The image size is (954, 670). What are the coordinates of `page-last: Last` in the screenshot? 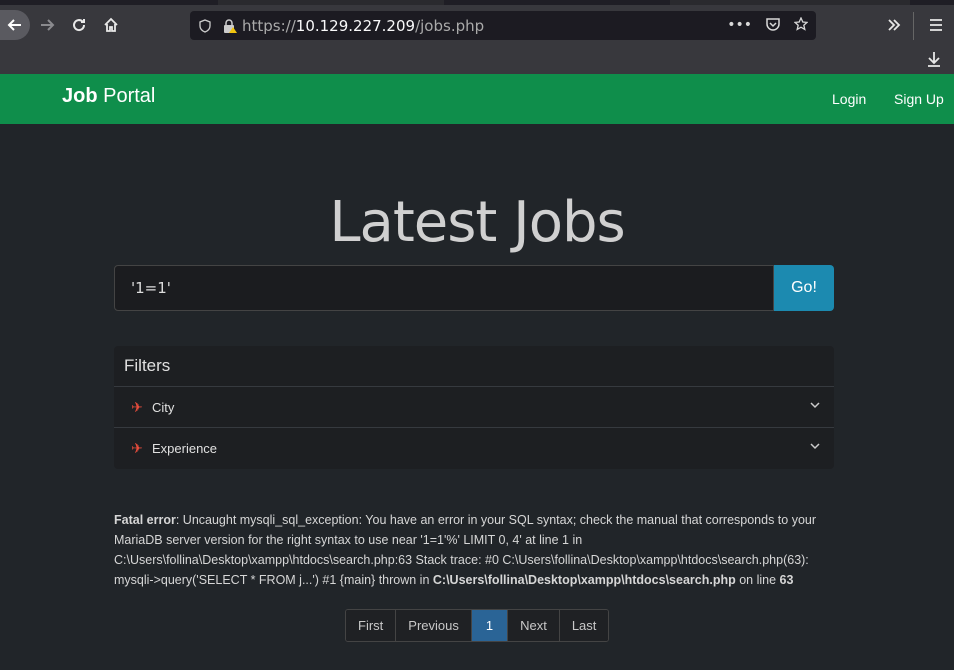 It's located at (584, 625).